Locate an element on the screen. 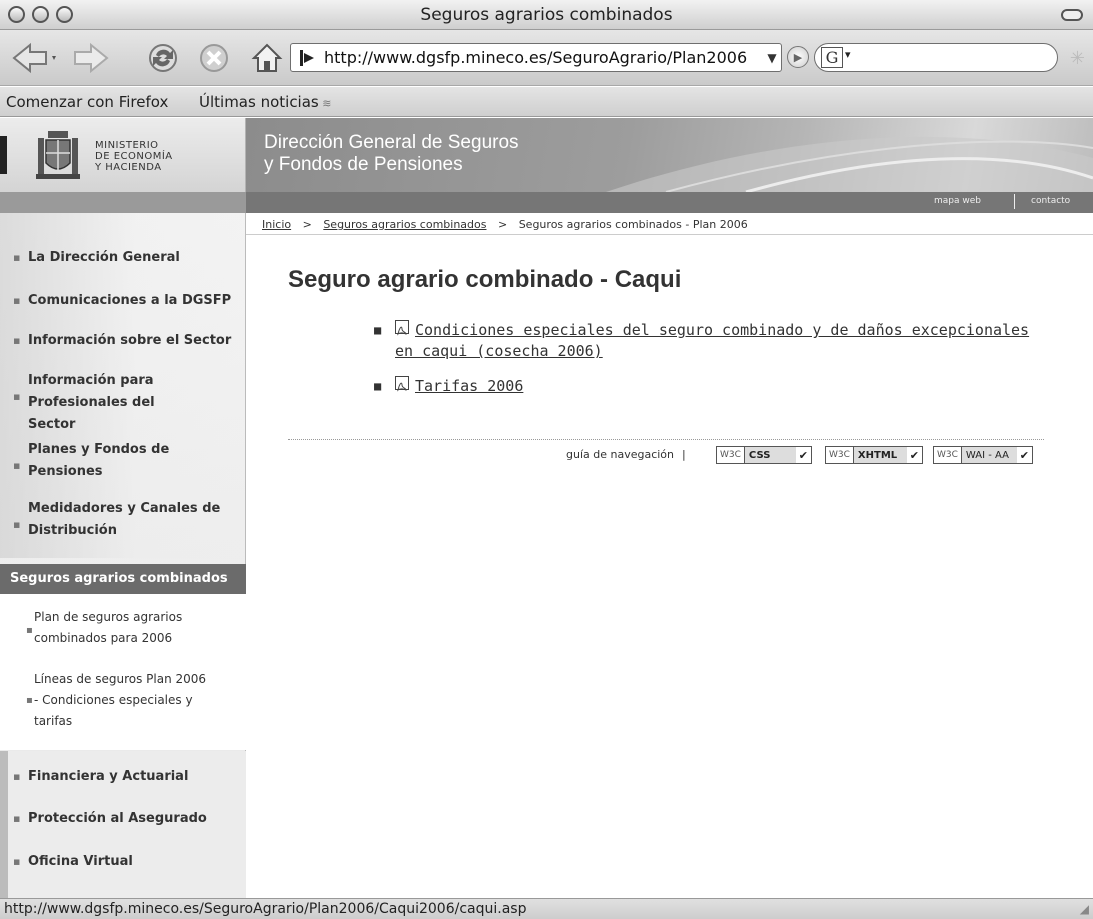  forward-arrow-icon is located at coordinates (92, 58).